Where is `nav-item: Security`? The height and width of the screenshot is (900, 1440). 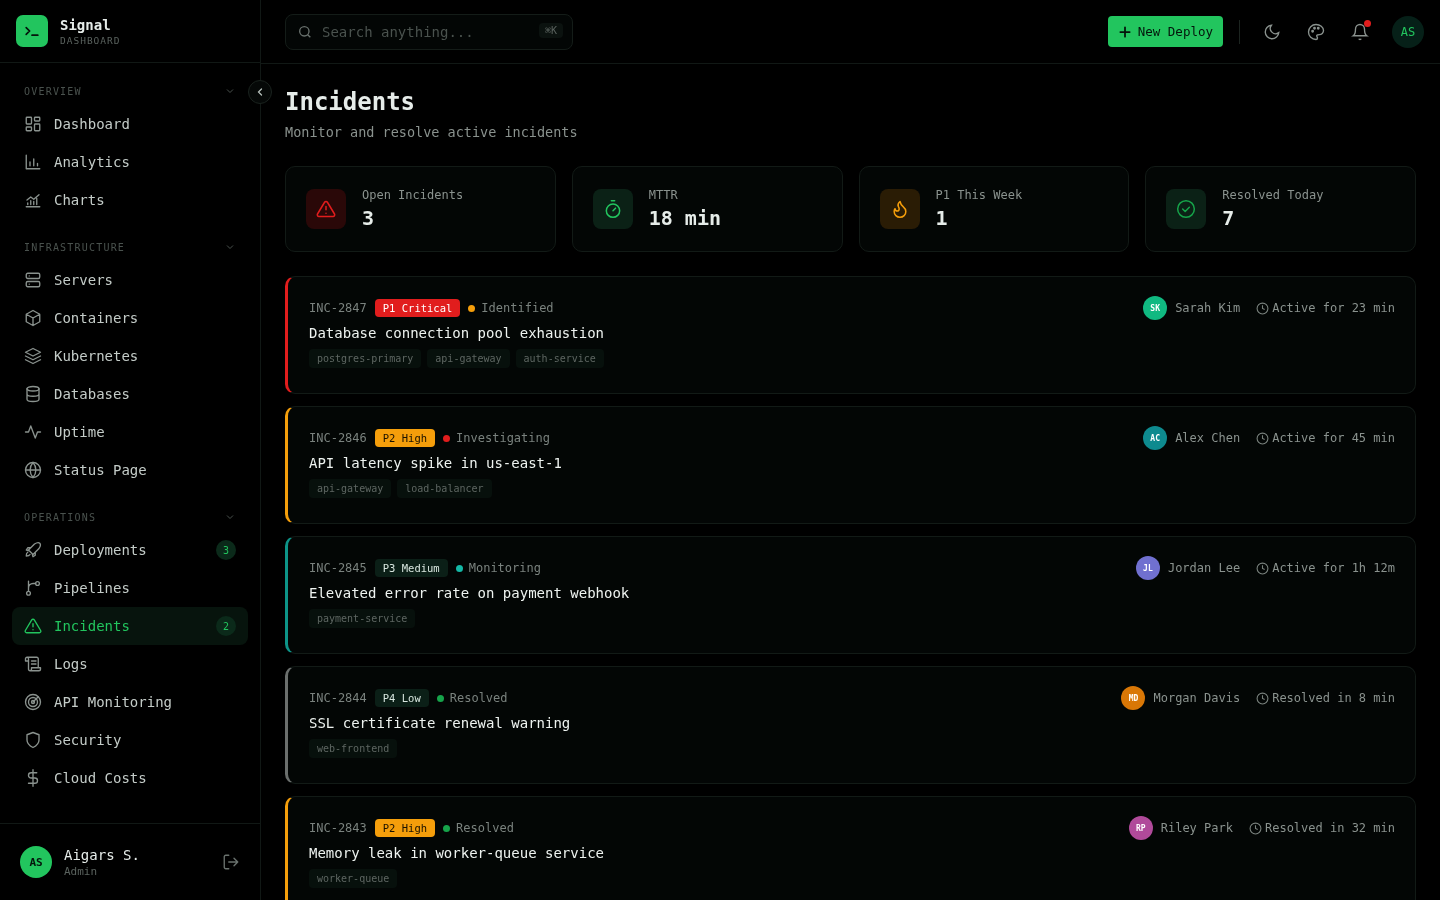
nav-item: Security is located at coordinates (130, 740).